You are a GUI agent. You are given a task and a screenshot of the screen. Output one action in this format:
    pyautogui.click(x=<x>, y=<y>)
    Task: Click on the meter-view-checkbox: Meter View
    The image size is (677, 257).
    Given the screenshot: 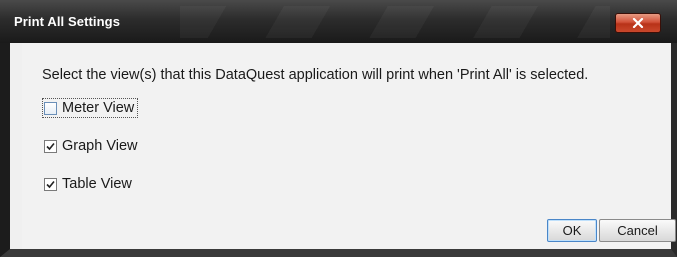 What is the action you would take?
    pyautogui.click(x=90, y=108)
    